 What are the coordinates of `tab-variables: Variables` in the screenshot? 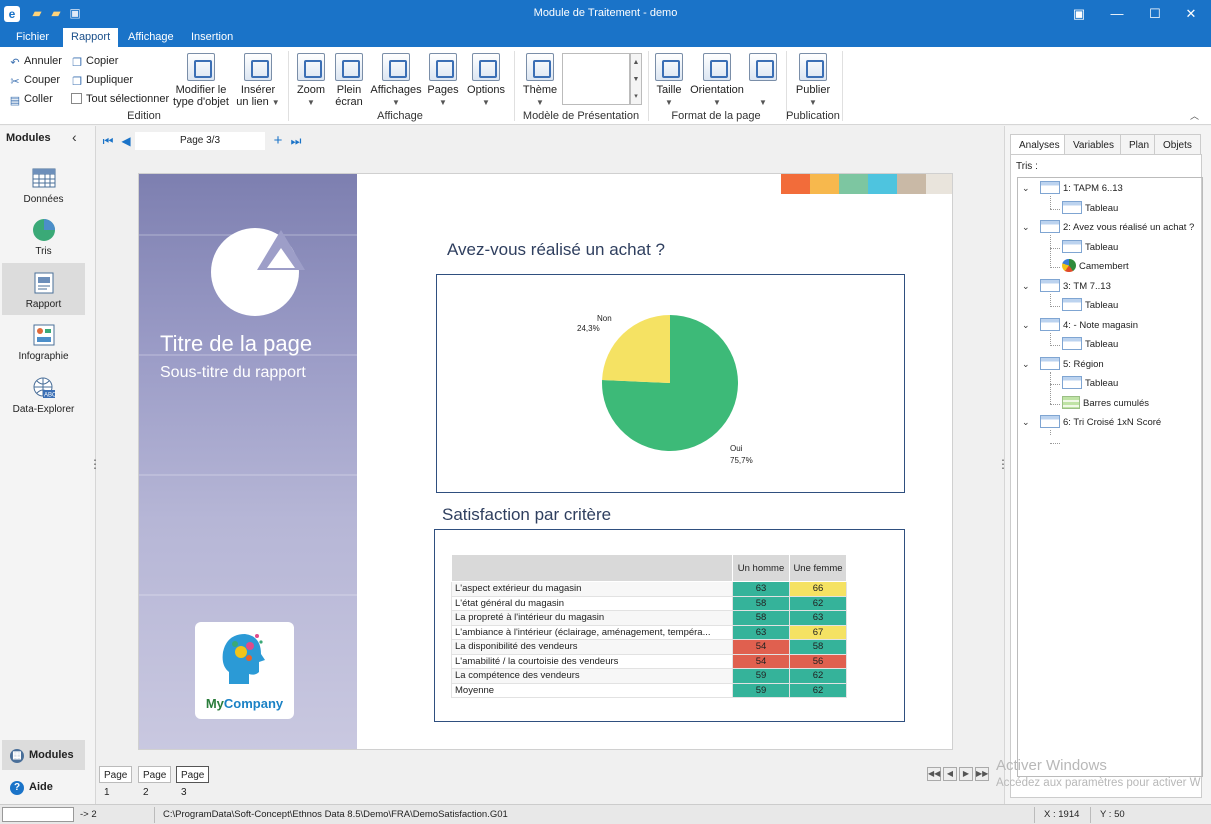 It's located at (1093, 144).